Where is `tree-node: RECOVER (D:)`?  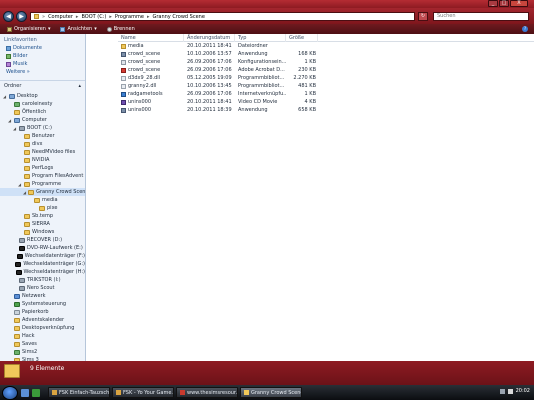
tree-node: RECOVER (D:) is located at coordinates (42, 240).